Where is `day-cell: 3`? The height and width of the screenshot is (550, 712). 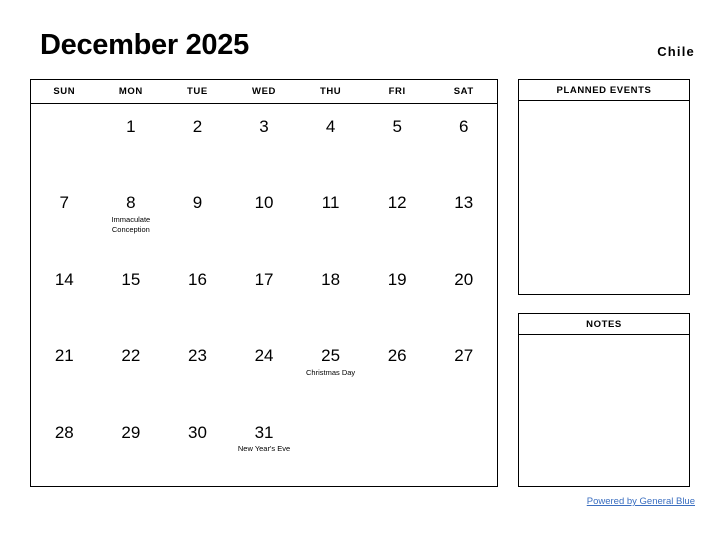 day-cell: 3 is located at coordinates (264, 142).